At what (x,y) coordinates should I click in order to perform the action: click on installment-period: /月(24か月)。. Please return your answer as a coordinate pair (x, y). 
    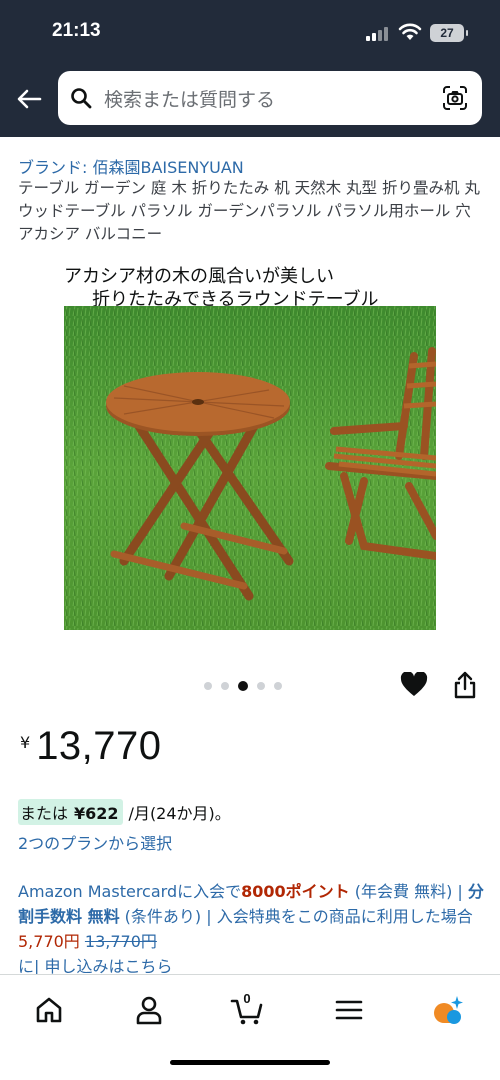
    Looking at the image, I should click on (179, 813).